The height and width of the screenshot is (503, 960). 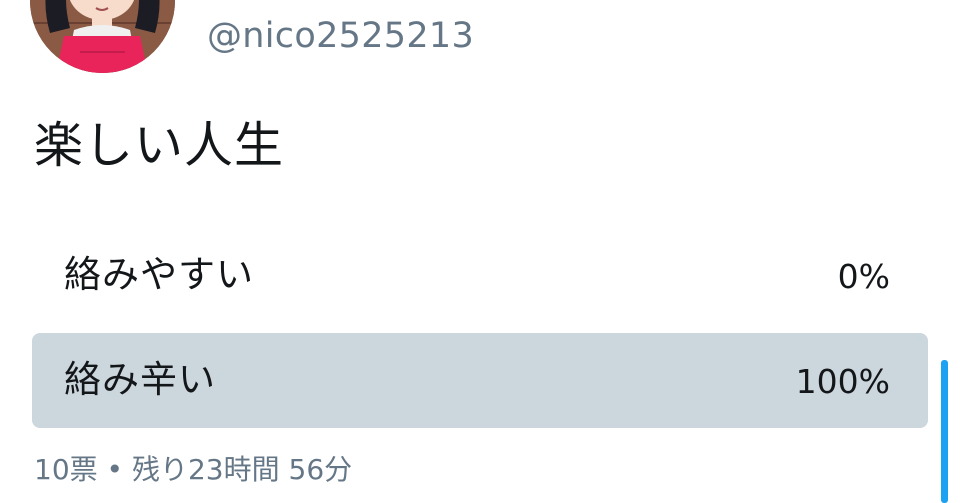 I want to click on user-avatar, so click(x=102, y=36).